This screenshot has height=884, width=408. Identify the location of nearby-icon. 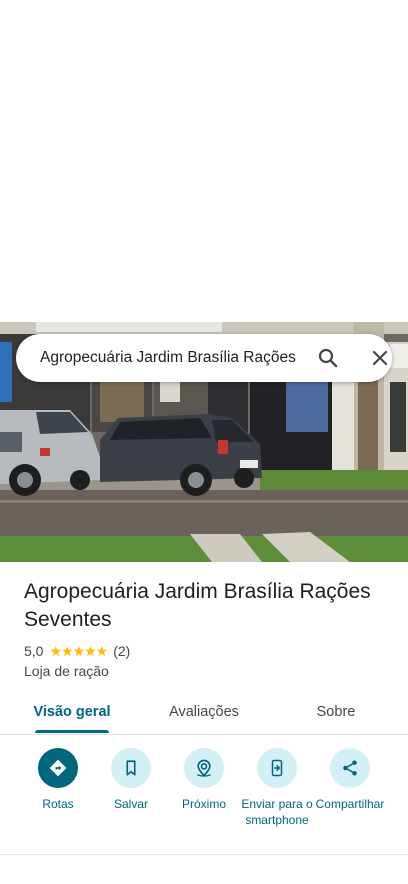
(204, 768).